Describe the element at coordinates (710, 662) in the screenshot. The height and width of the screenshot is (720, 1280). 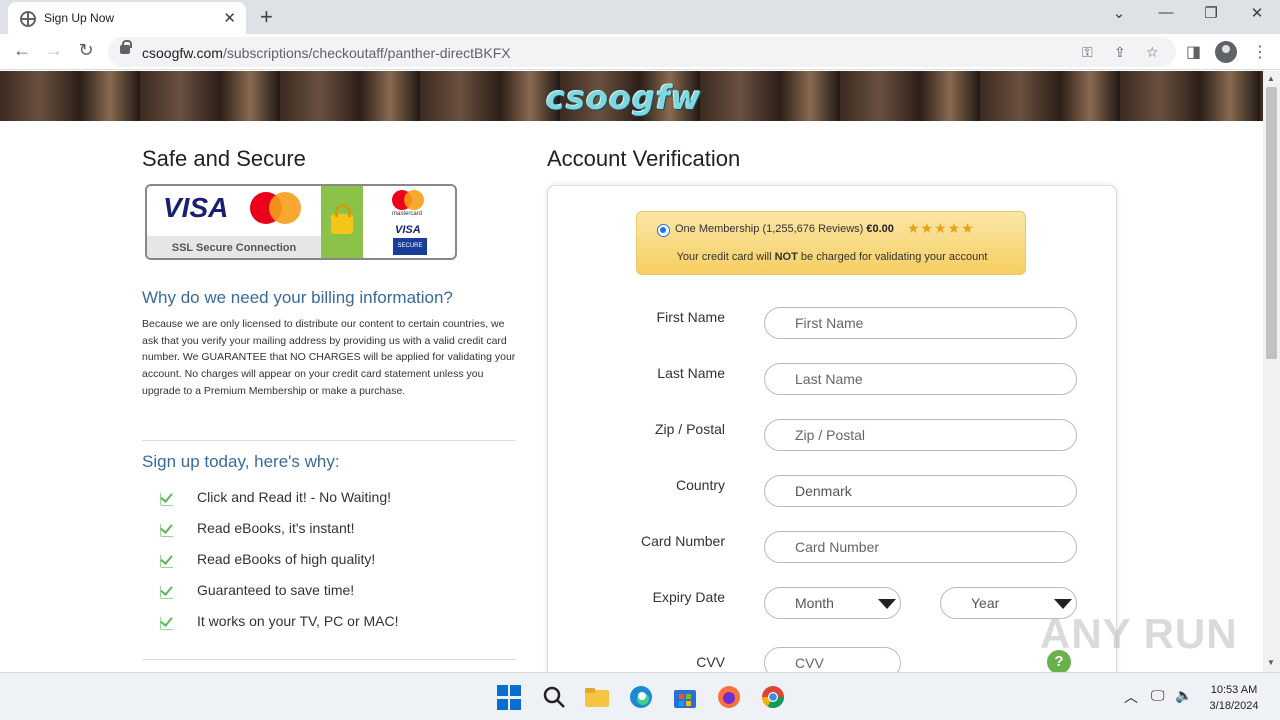
I see `cvv-label: CVV` at that location.